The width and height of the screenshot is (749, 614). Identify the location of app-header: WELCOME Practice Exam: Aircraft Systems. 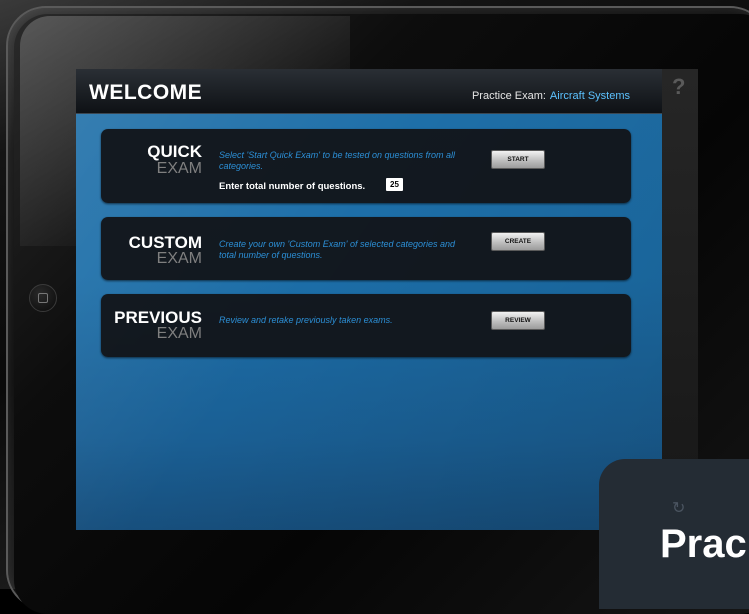
(369, 91).